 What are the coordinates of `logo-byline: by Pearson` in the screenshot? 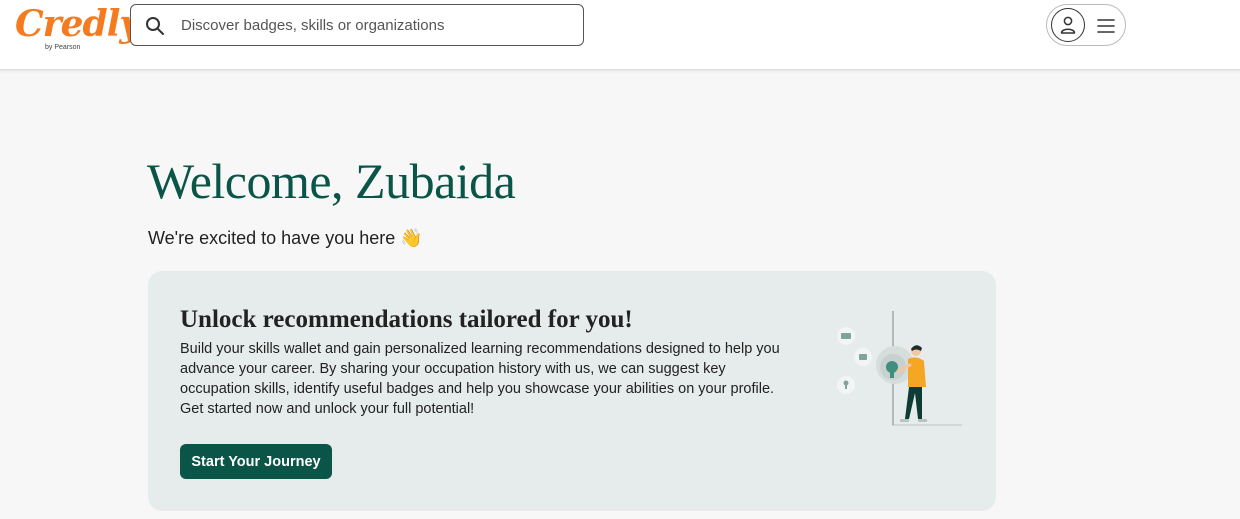 It's located at (63, 47).